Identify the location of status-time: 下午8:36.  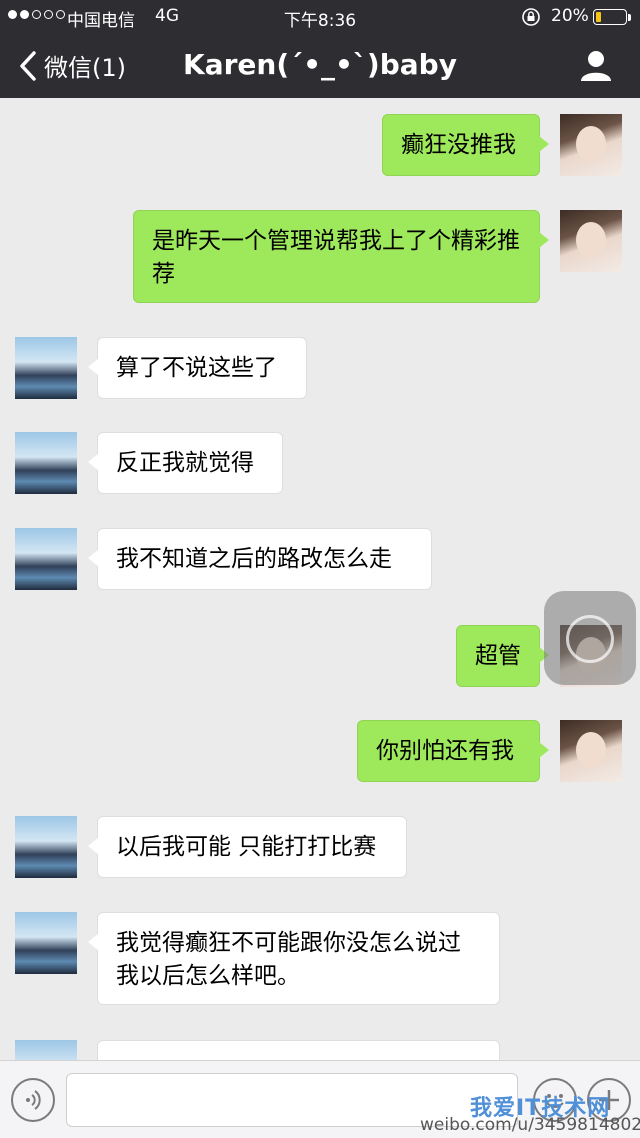
(320, 21).